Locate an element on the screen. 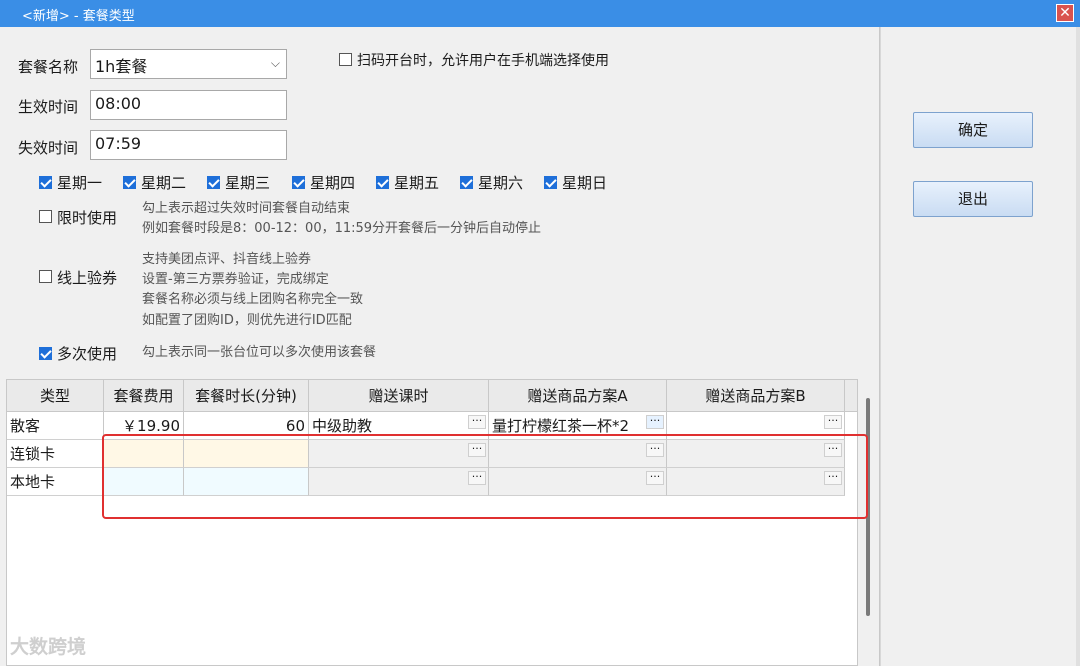 This screenshot has width=1080, height=666. weekday-label-tue: 星期二 is located at coordinates (164, 183).